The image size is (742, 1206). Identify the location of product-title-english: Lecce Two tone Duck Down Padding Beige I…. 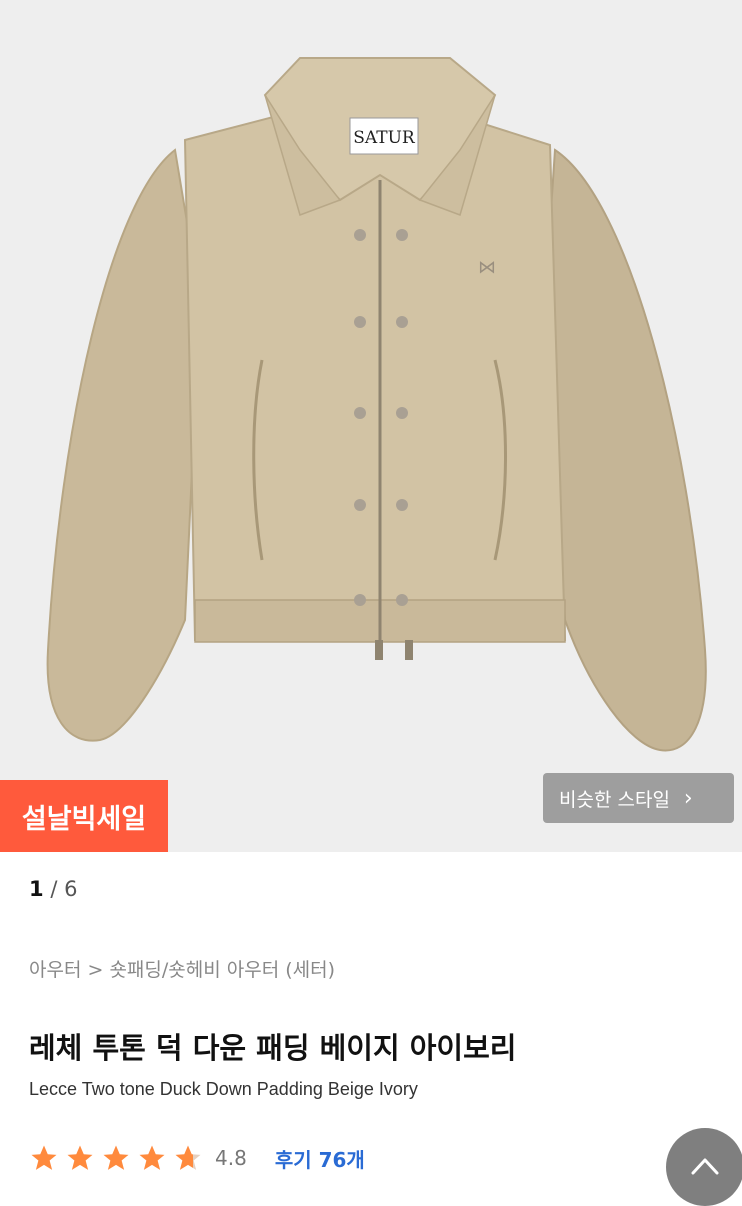
(223, 1089).